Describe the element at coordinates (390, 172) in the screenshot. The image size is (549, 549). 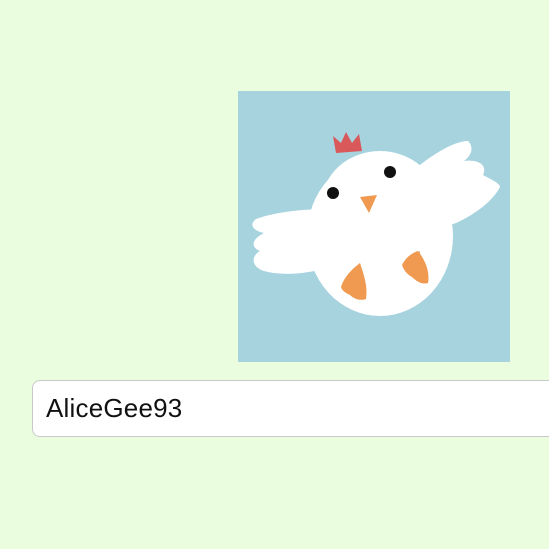
I see `right-eye-shape` at that location.